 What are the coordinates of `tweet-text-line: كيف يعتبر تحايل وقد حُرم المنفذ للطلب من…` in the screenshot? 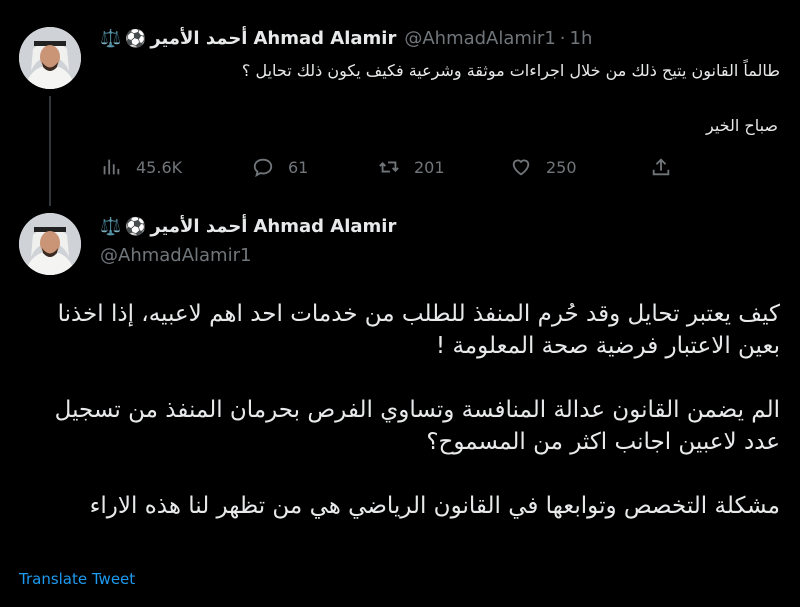 It's located at (418, 314).